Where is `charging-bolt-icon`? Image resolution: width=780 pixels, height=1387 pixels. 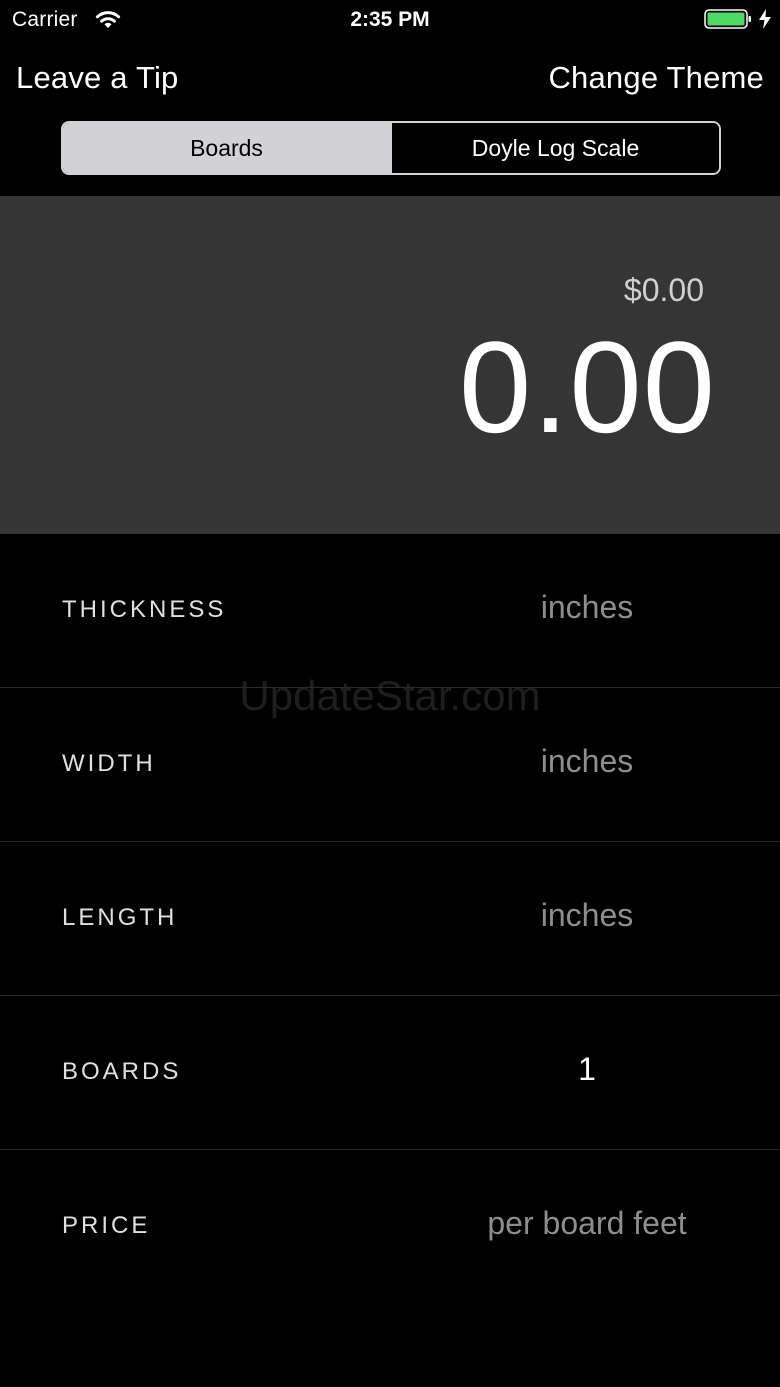 charging-bolt-icon is located at coordinates (765, 19).